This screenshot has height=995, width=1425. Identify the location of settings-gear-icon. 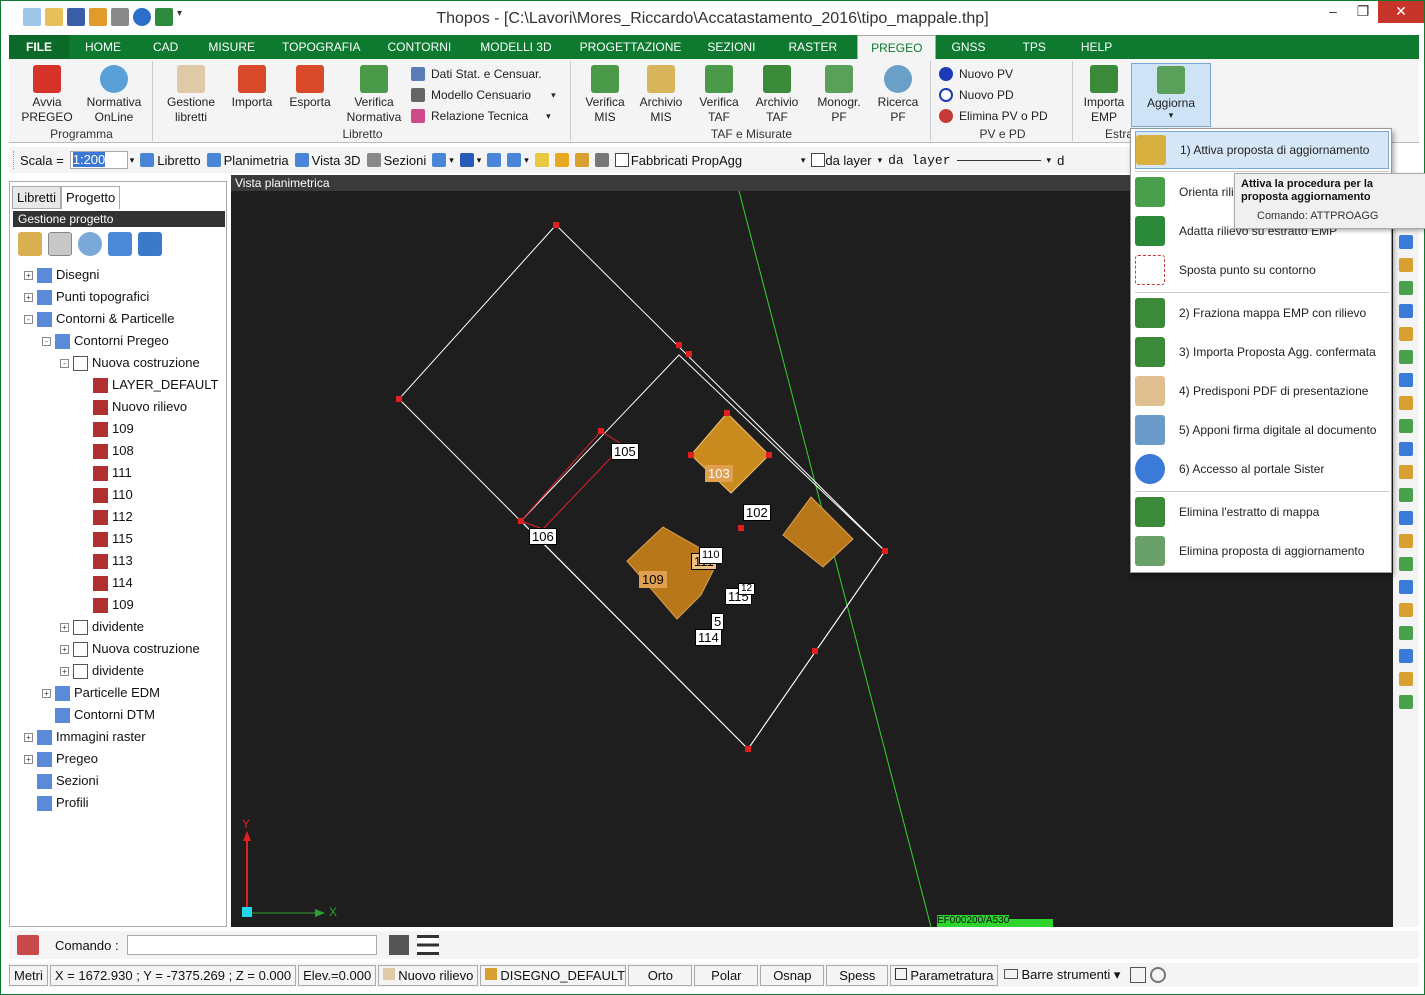
(1158, 975).